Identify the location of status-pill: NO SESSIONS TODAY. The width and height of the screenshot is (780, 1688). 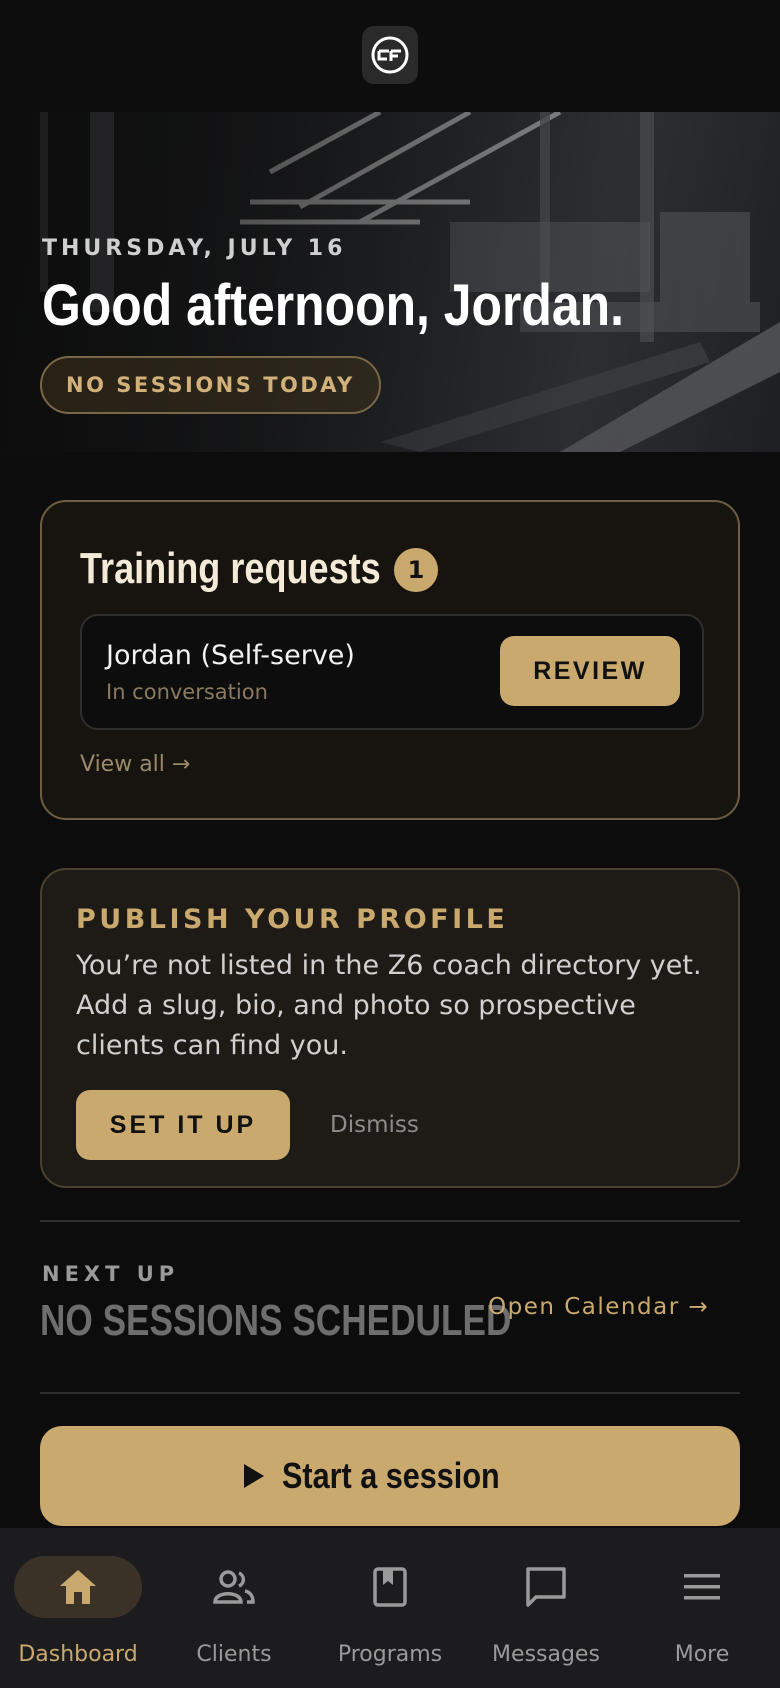
(210, 385).